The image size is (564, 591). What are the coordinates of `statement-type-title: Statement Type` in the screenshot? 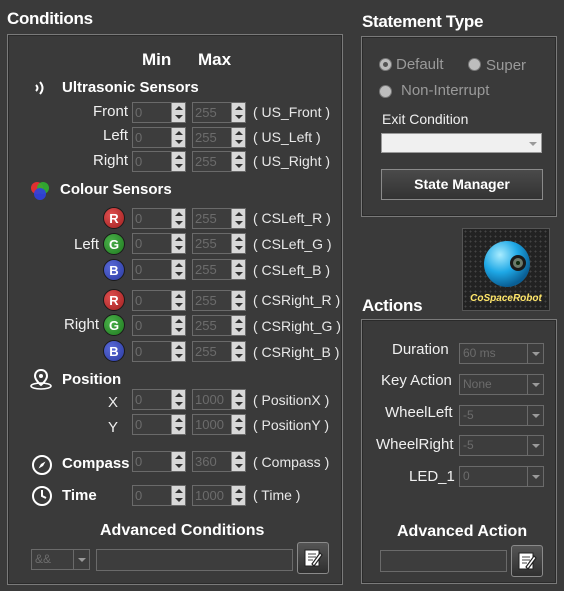 It's located at (423, 21).